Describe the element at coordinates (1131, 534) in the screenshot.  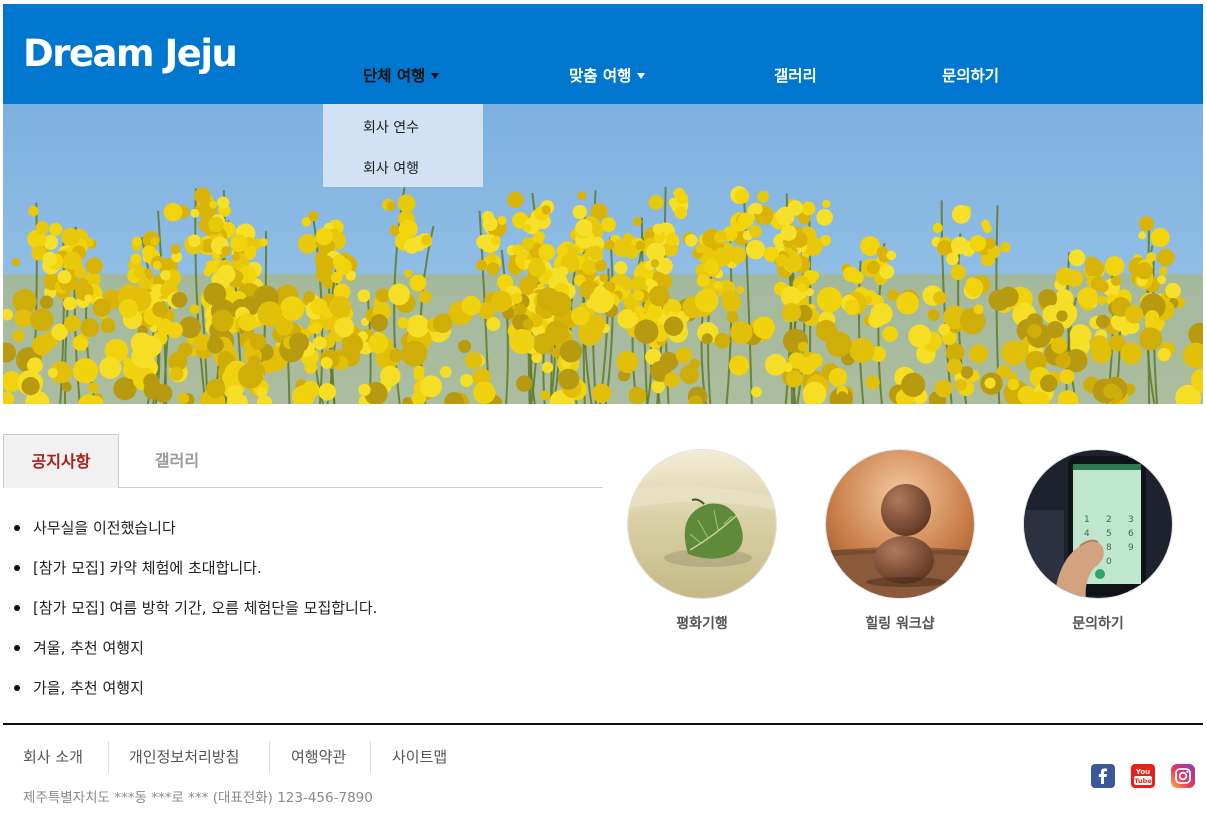
I see `svg-text: 6` at that location.